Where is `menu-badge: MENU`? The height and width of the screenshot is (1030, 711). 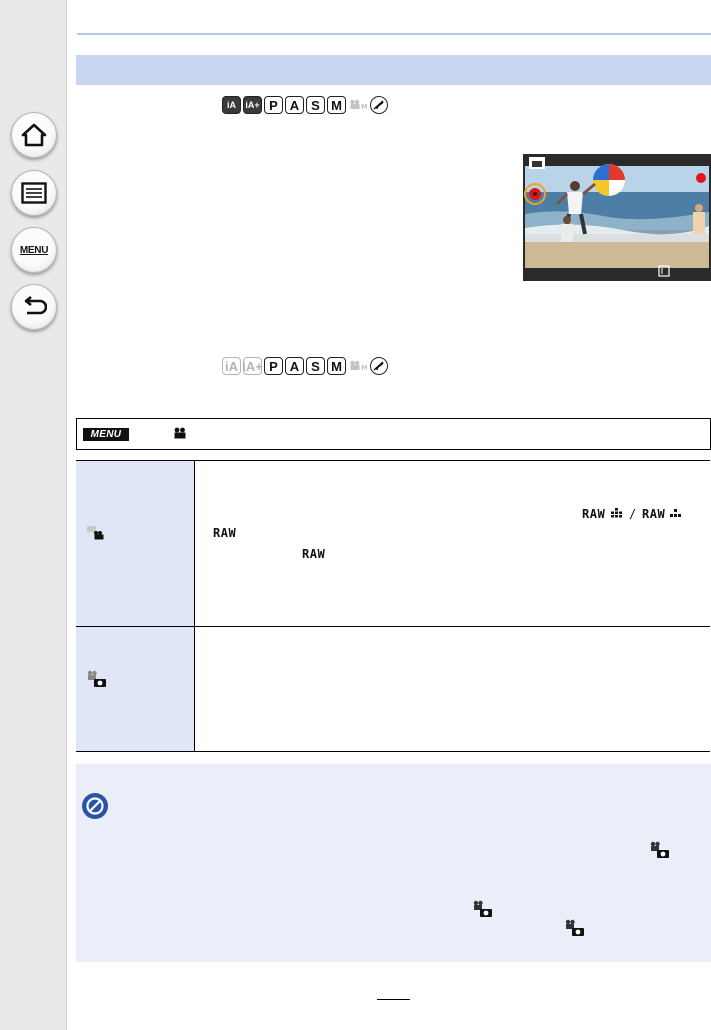 menu-badge: MENU is located at coordinates (106, 434).